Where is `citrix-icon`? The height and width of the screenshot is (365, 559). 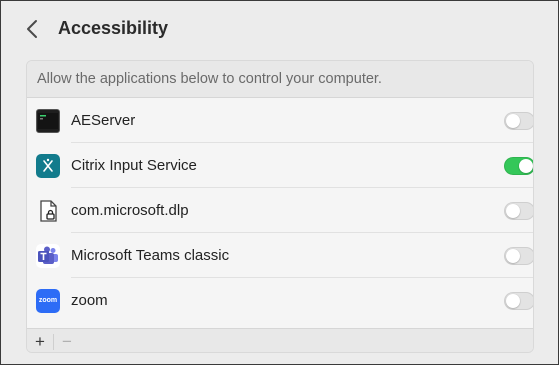 citrix-icon is located at coordinates (48, 165).